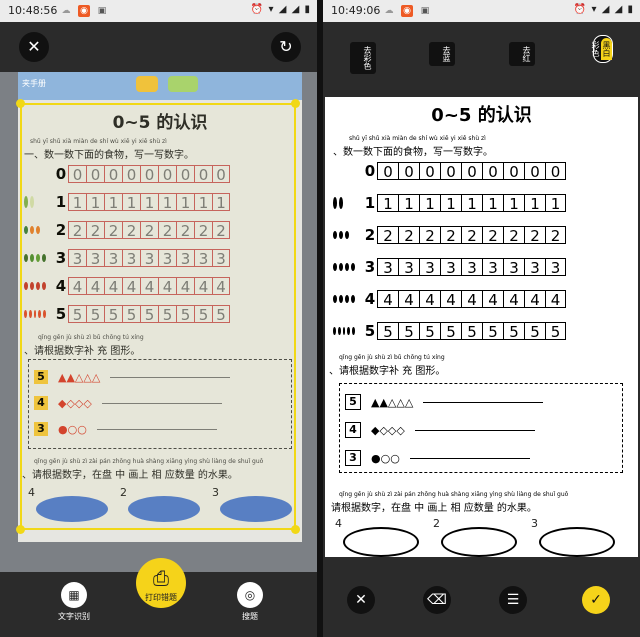 Image resolution: width=640 pixels, height=637 pixels. I want to click on search-question-icon: ◎, so click(250, 595).